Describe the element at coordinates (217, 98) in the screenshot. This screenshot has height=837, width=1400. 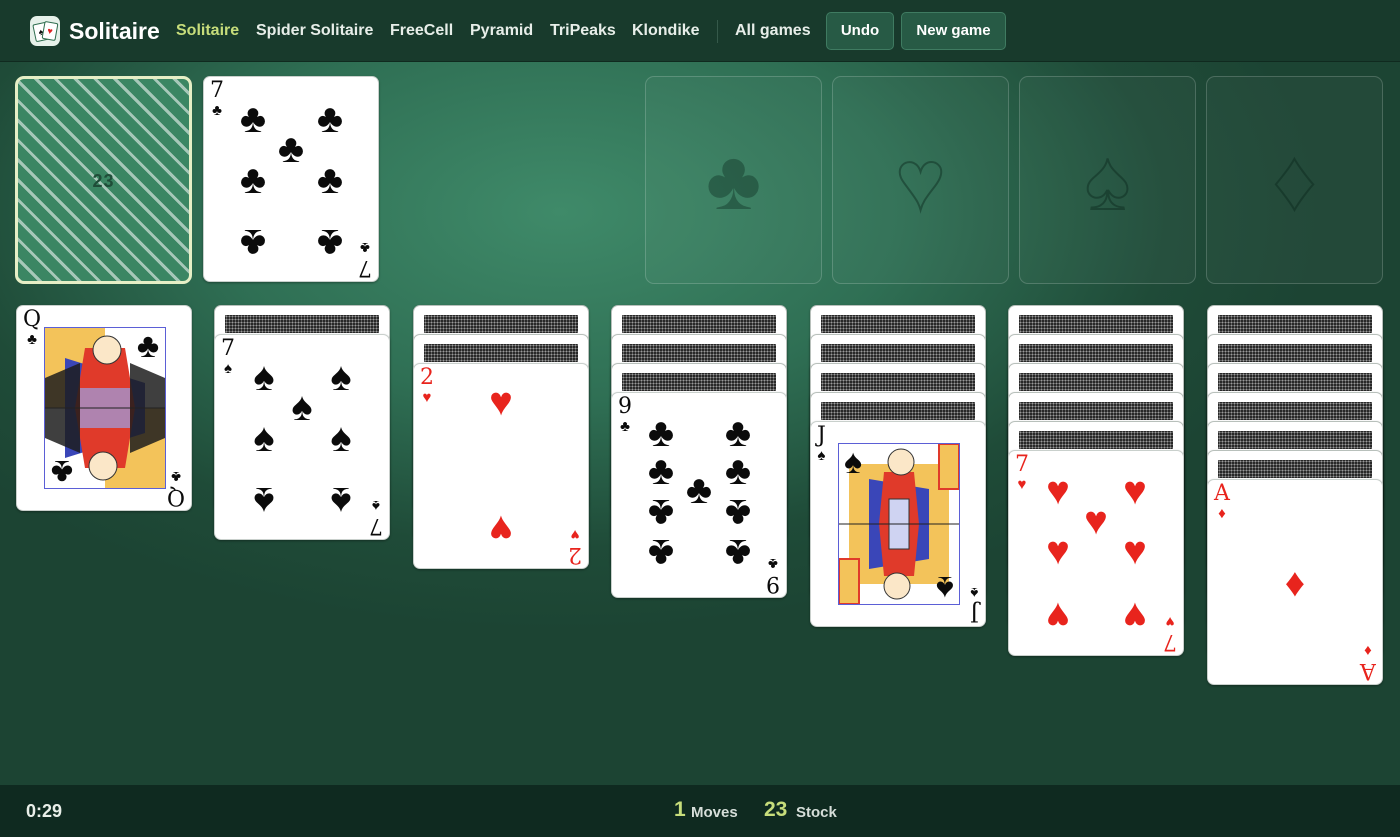
I see `card-corner-top: 7 ♣` at that location.